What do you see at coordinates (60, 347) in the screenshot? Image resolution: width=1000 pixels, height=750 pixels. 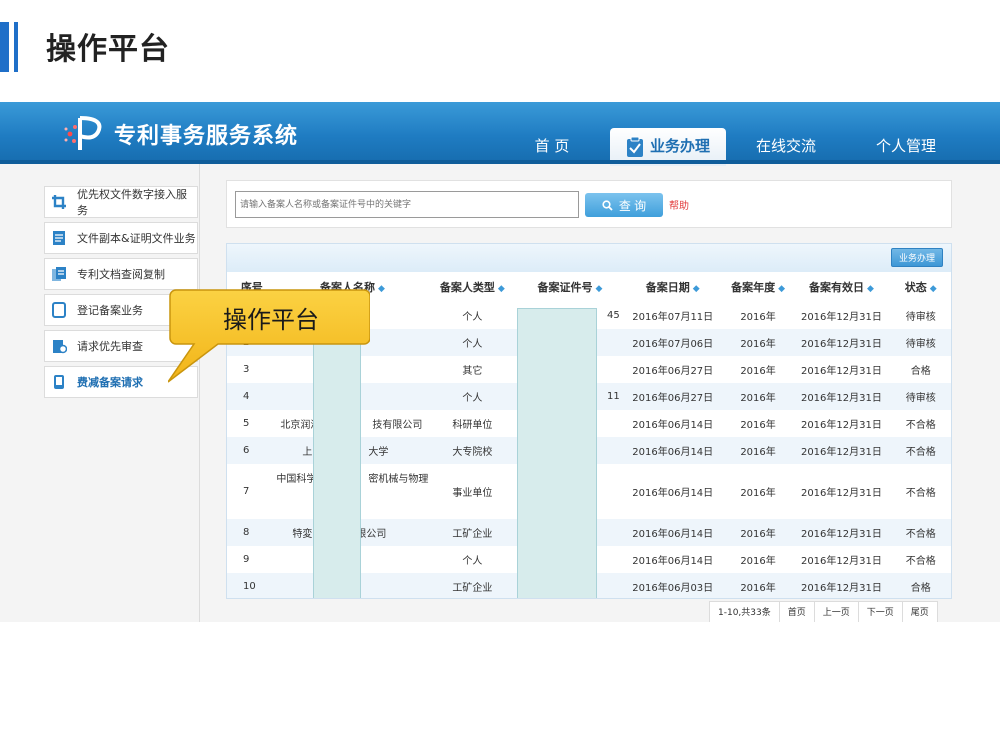 I see `clipboard-clock-icon` at bounding box center [60, 347].